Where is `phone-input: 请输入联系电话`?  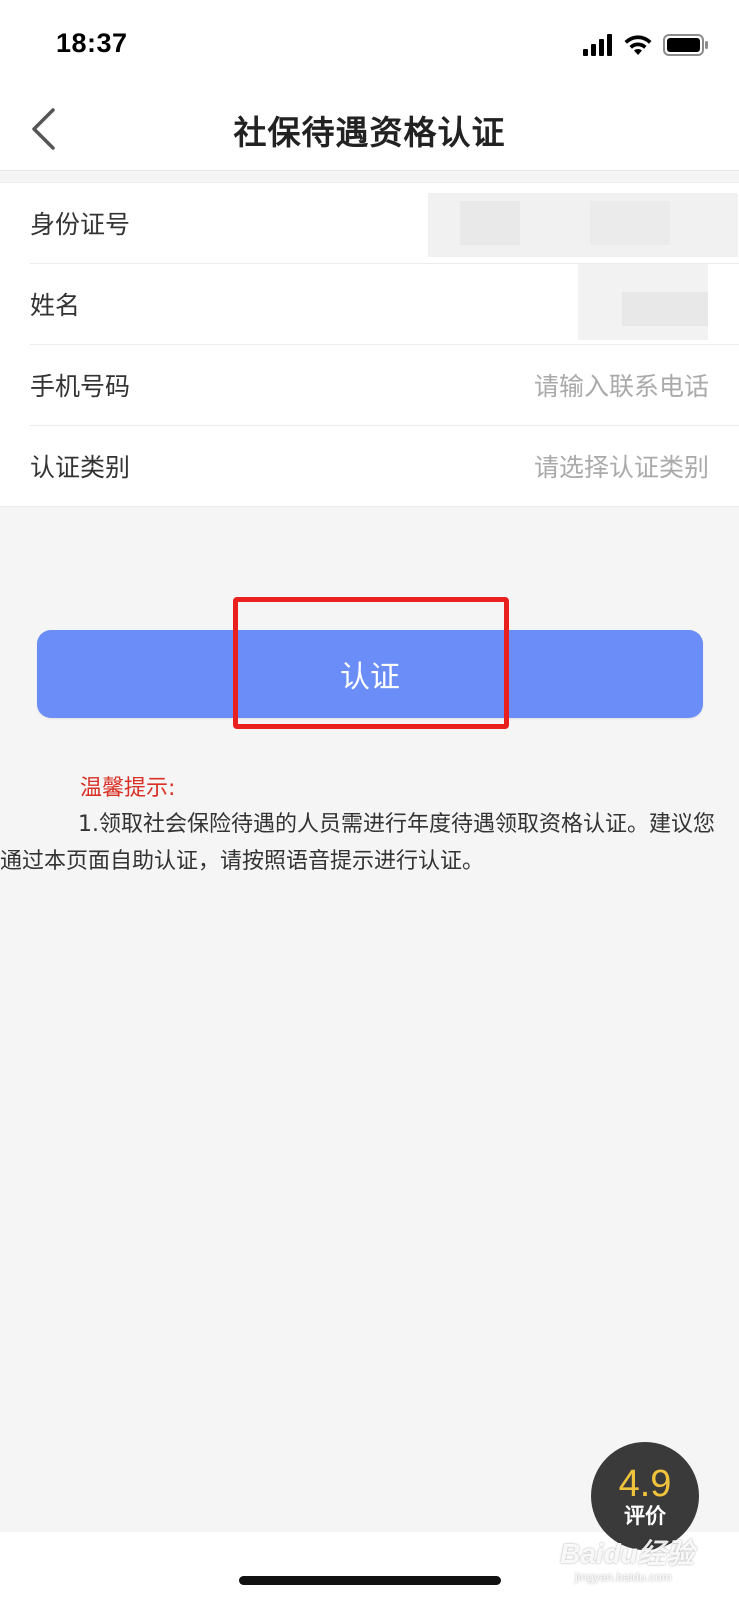
phone-input: 请输入联系电话 is located at coordinates (621, 385).